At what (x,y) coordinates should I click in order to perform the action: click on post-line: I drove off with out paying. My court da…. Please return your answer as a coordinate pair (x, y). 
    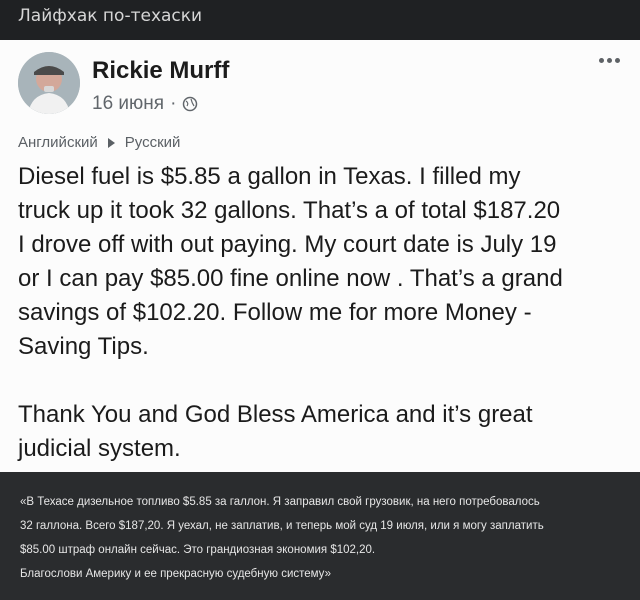
    Looking at the image, I should click on (287, 244).